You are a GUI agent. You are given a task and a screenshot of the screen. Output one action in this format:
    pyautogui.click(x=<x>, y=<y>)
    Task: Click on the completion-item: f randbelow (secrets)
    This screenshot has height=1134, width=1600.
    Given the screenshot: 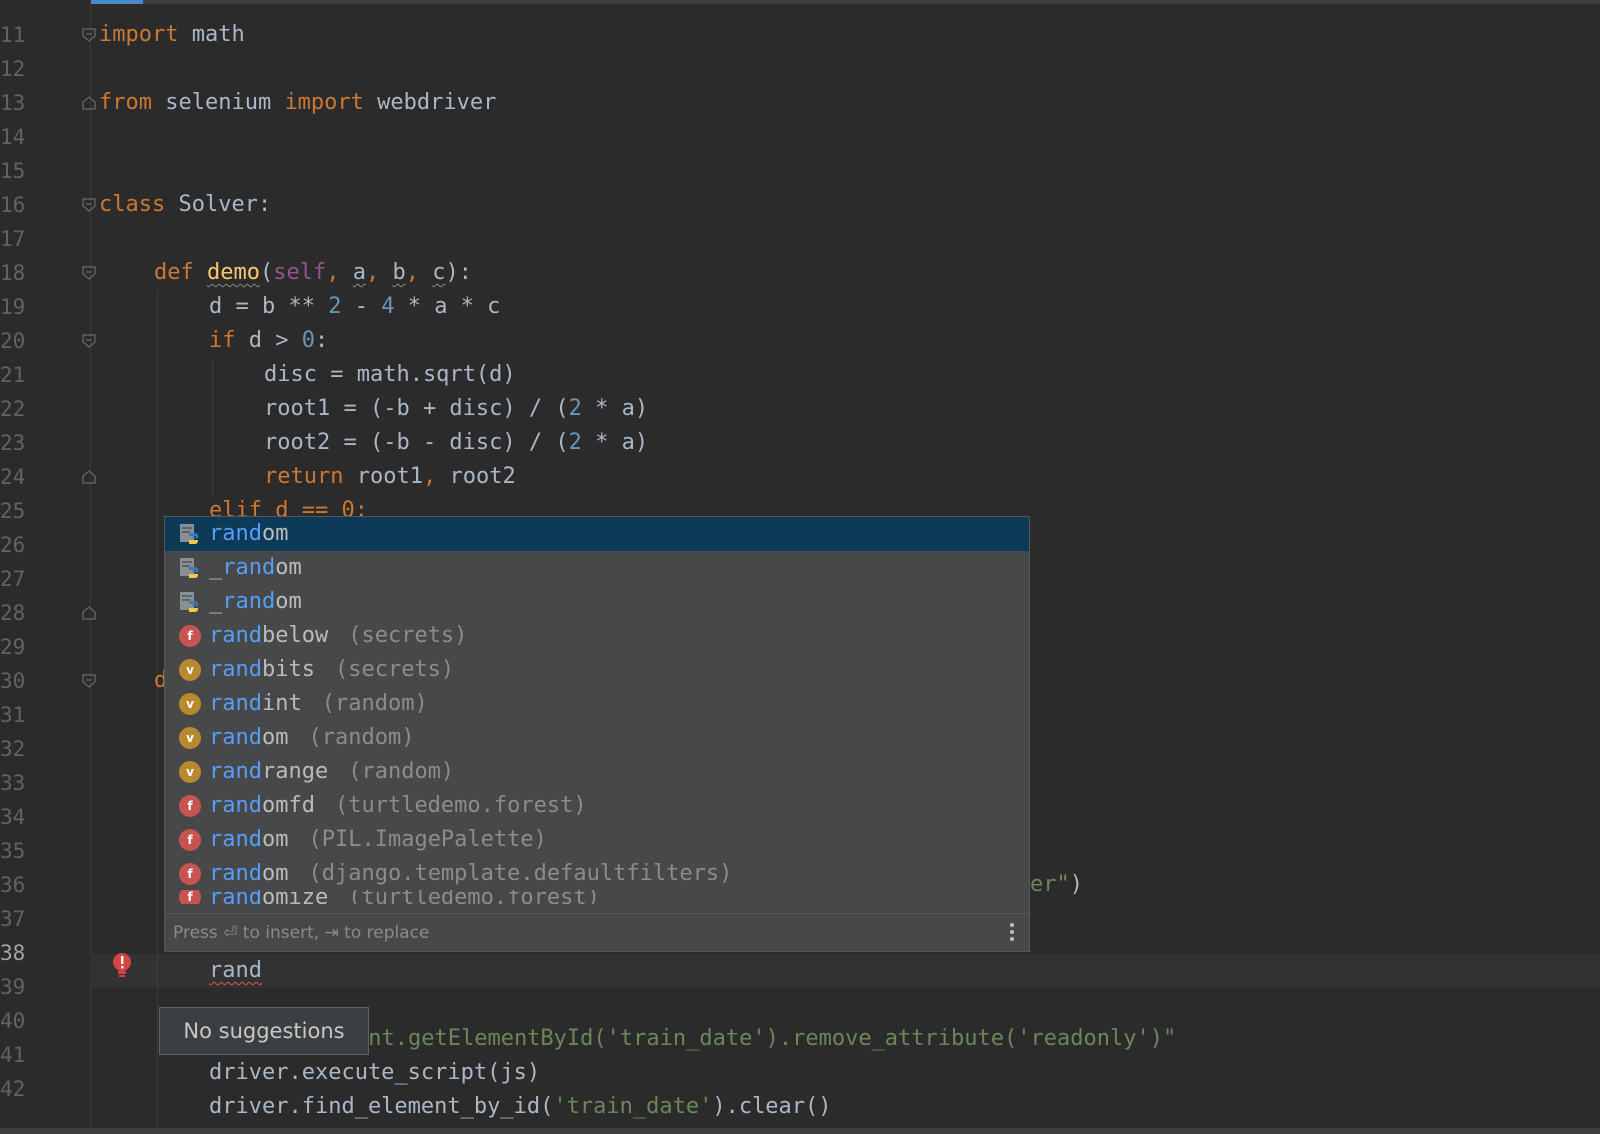 What is the action you would take?
    pyautogui.click(x=597, y=635)
    